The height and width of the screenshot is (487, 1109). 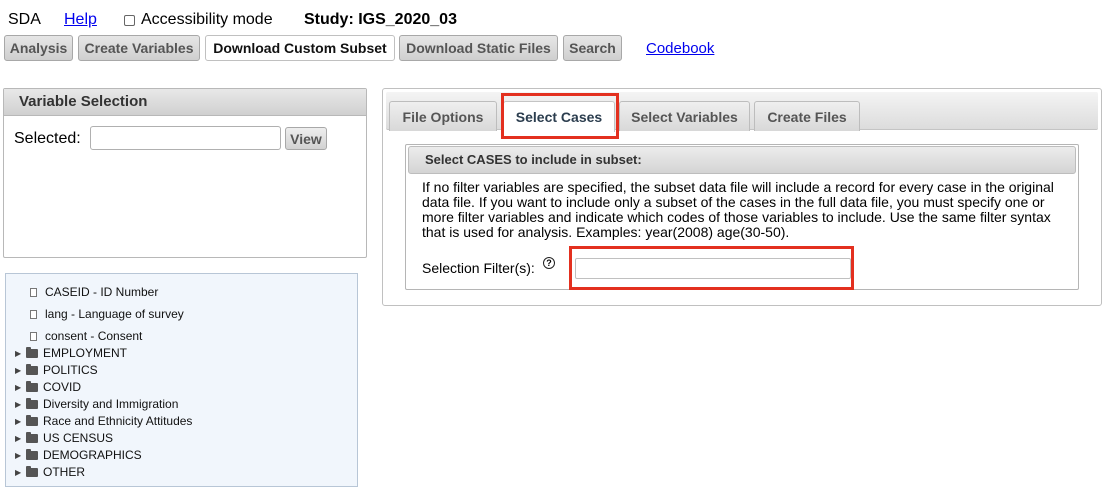 I want to click on tree-variable-label: consent - Consent, so click(x=94, y=336).